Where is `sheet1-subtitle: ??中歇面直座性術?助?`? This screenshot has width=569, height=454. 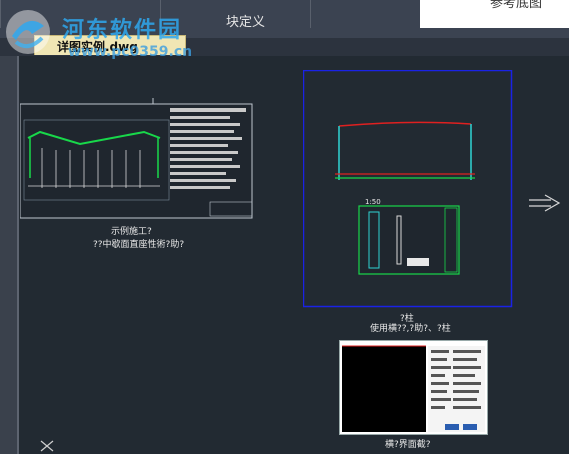
sheet1-subtitle: ??中歇面直座性術?助? is located at coordinates (139, 245).